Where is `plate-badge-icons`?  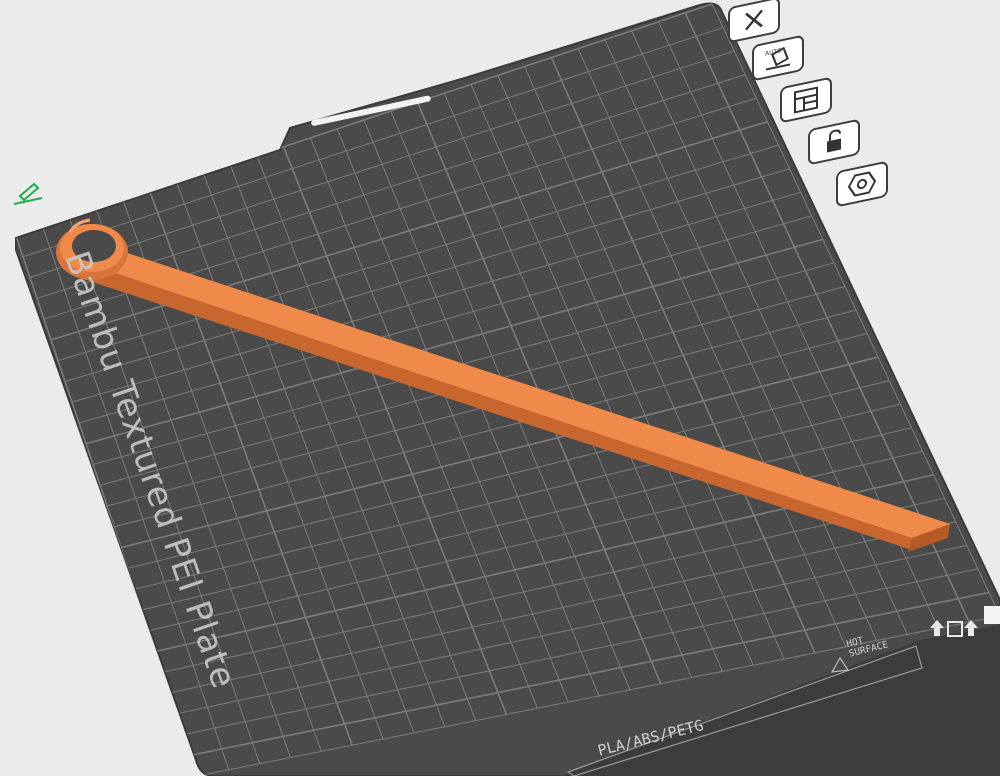
plate-badge-icons is located at coordinates (965, 621).